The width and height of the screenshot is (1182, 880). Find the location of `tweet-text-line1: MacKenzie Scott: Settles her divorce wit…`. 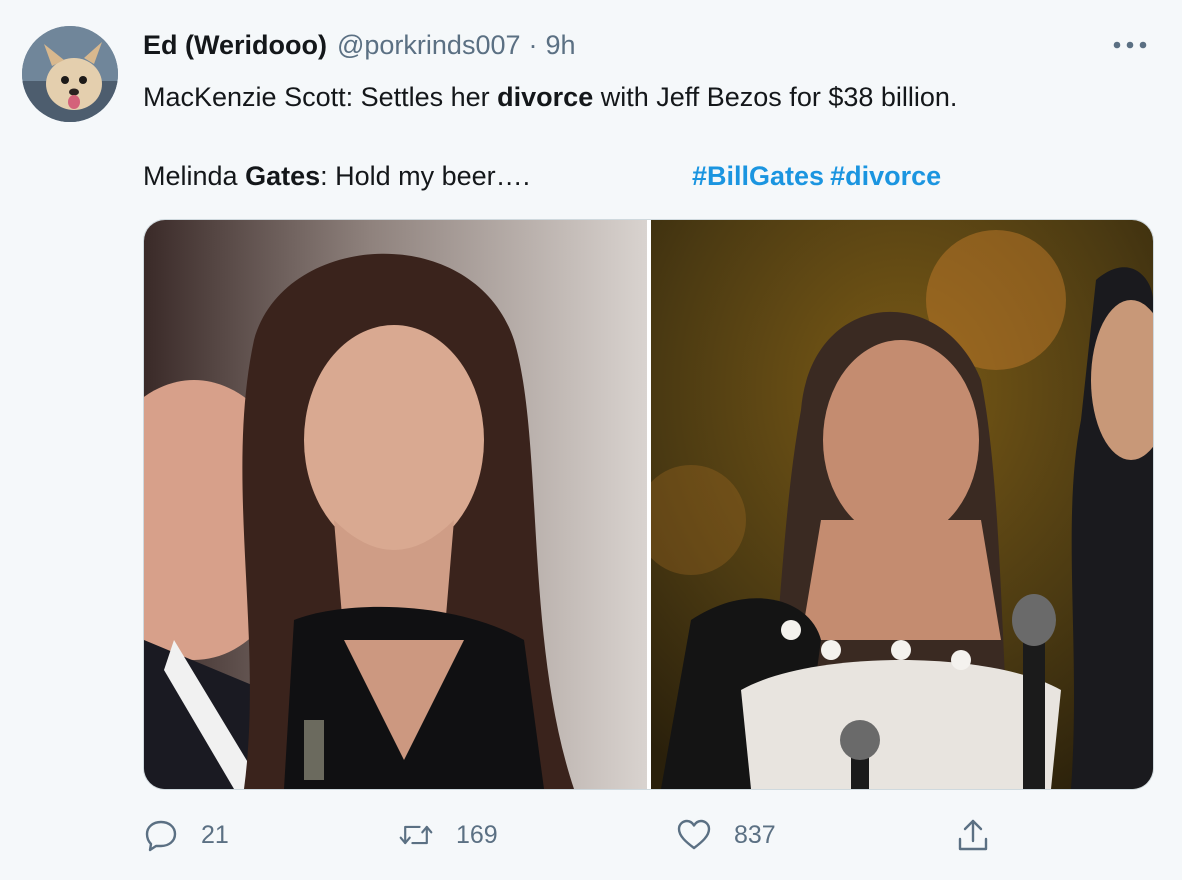

tweet-text-line1: MacKenzie Scott: Settles her divorce wit… is located at coordinates (550, 97).